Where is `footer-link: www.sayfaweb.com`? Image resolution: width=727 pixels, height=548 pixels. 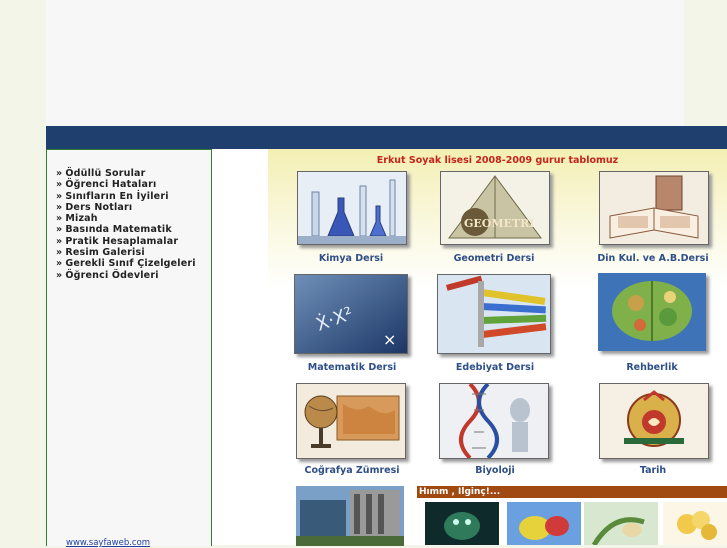 footer-link: www.sayfaweb.com is located at coordinates (108, 543).